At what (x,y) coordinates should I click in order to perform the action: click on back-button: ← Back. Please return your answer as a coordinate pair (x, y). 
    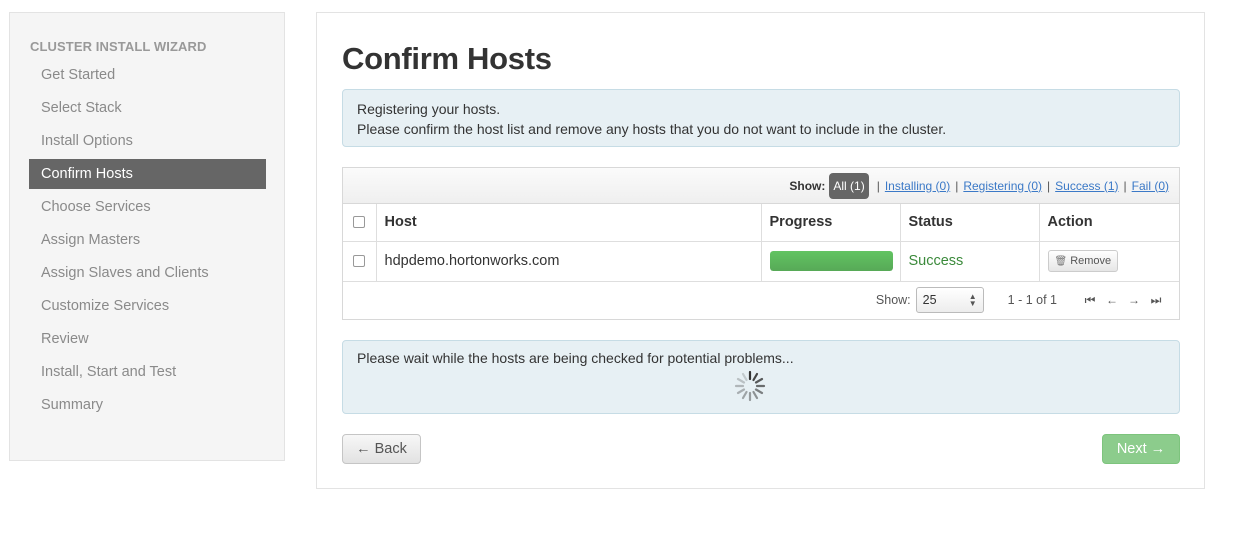
    Looking at the image, I should click on (381, 449).